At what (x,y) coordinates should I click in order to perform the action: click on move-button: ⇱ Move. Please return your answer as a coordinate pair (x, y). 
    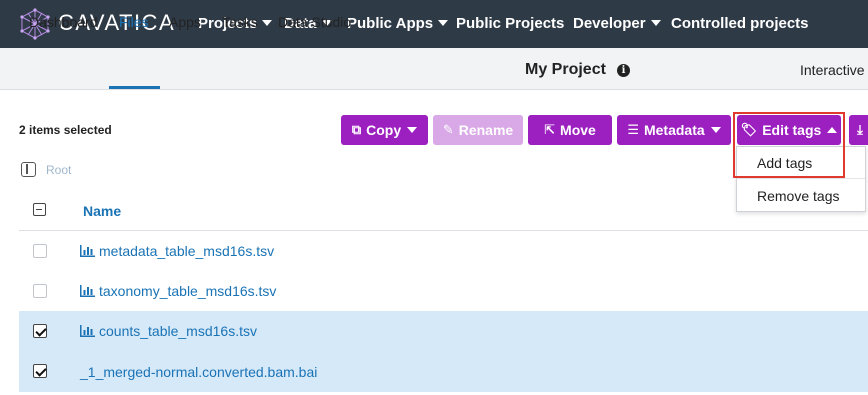
    Looking at the image, I should click on (570, 130).